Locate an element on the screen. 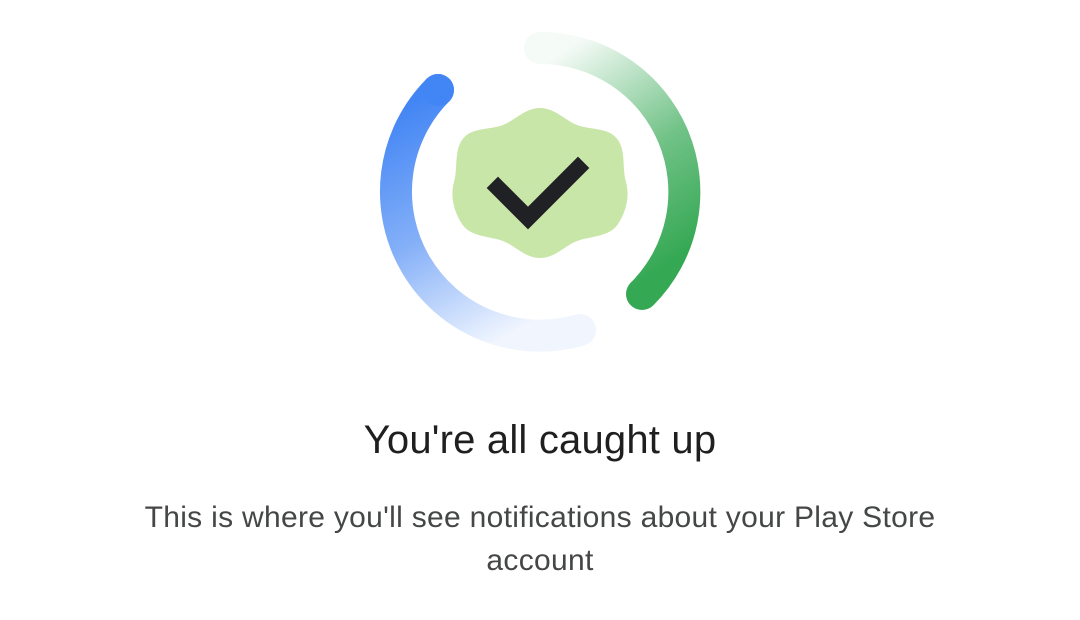  check-badge-icon is located at coordinates (540, 183).